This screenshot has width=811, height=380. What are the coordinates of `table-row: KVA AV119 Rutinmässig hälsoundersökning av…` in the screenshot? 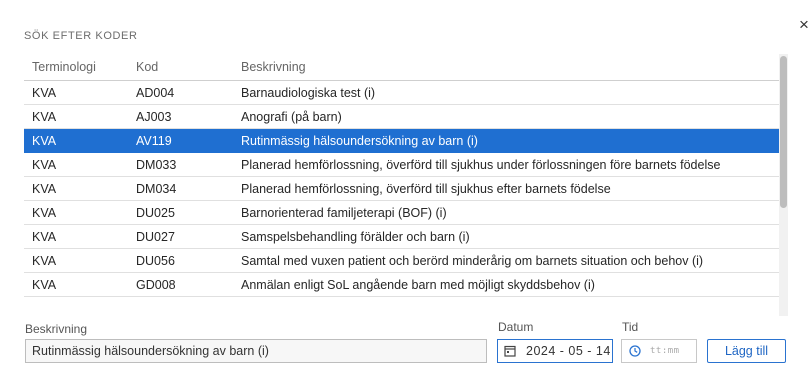 It's located at (401, 141).